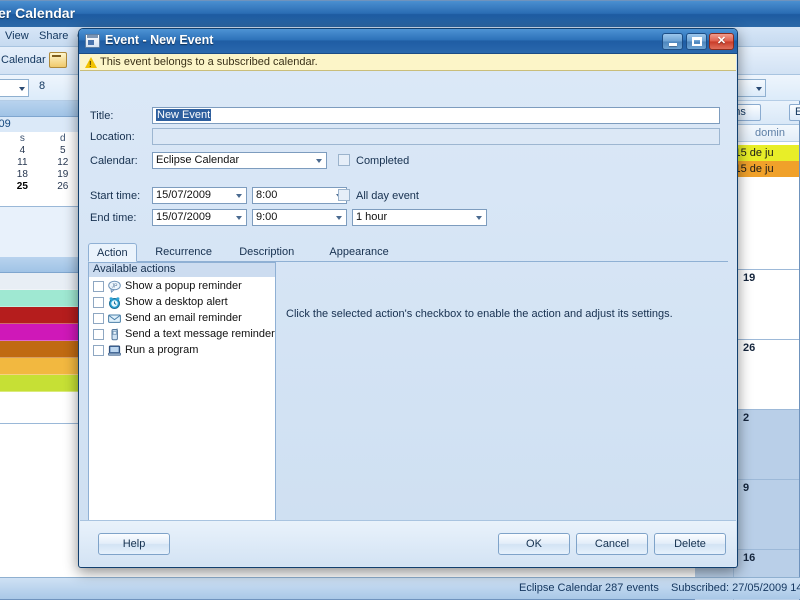  What do you see at coordinates (182, 335) in the screenshot?
I see `action-list-item: Send a text message reminder` at bounding box center [182, 335].